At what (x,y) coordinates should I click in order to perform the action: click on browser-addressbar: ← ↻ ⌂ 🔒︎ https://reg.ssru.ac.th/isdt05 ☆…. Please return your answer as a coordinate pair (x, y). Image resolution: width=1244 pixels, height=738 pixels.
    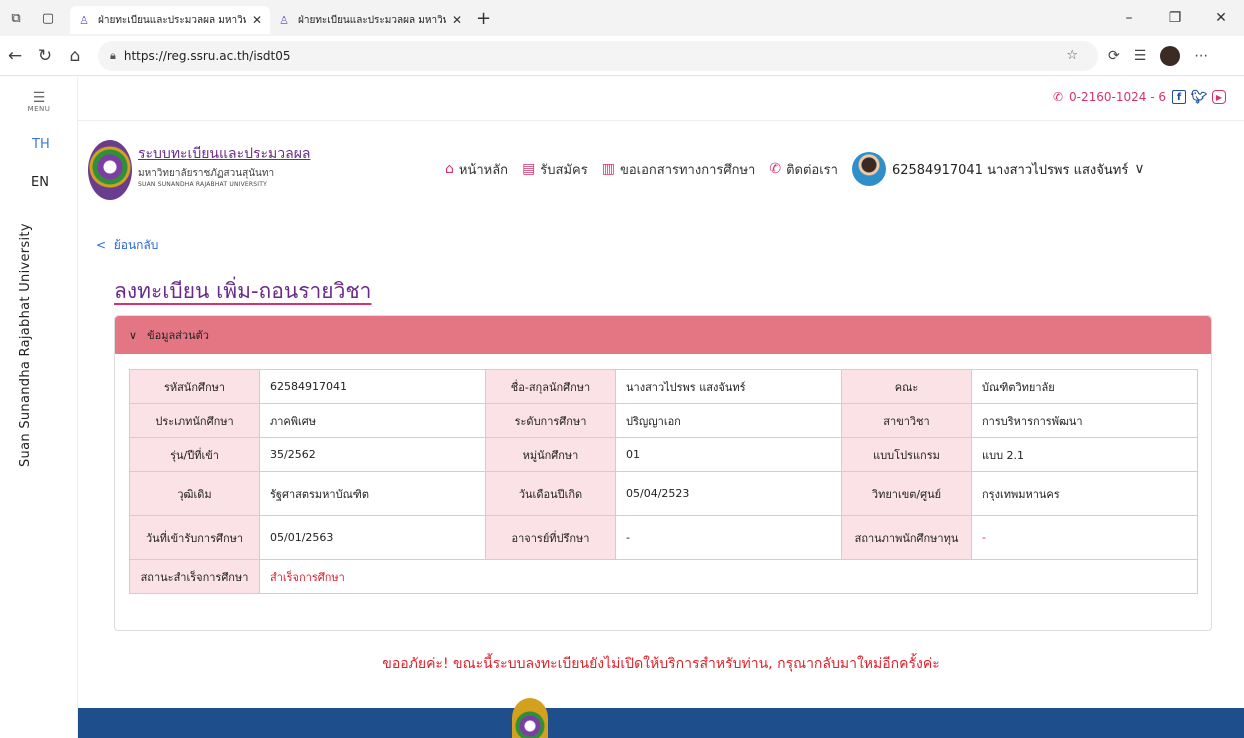
    Looking at the image, I should click on (622, 56).